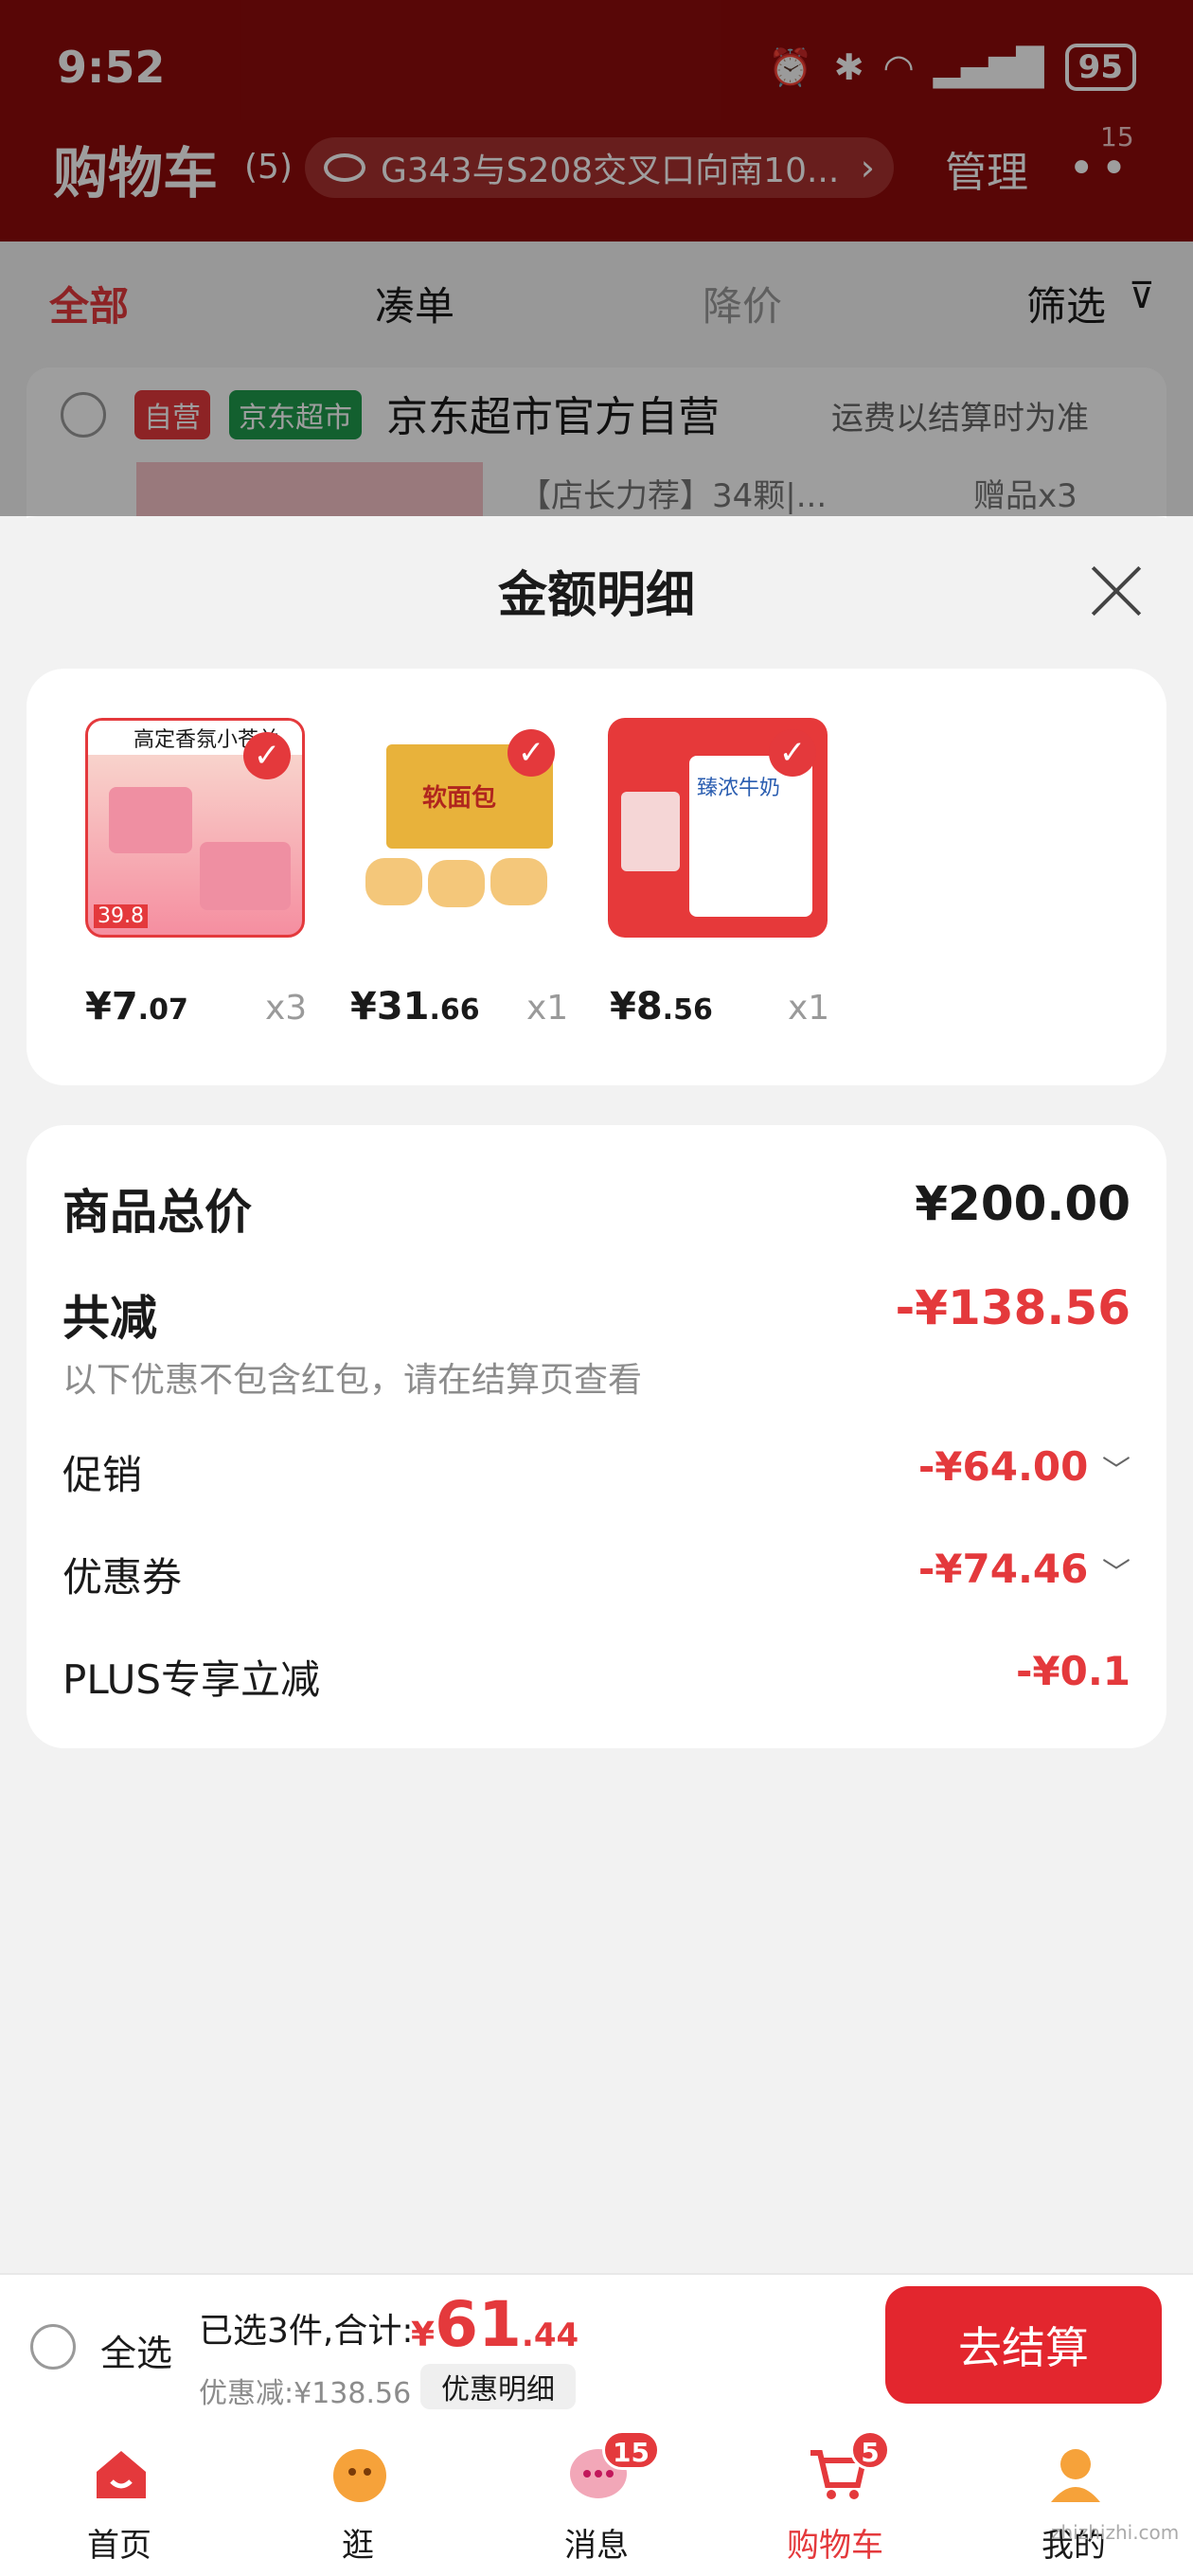 This screenshot has height=2576, width=1193. I want to click on tab-home: 首页, so click(119, 2500).